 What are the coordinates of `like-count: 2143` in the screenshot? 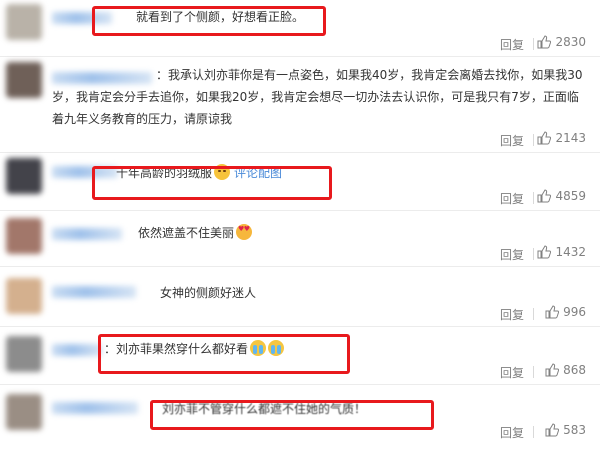 It's located at (570, 138).